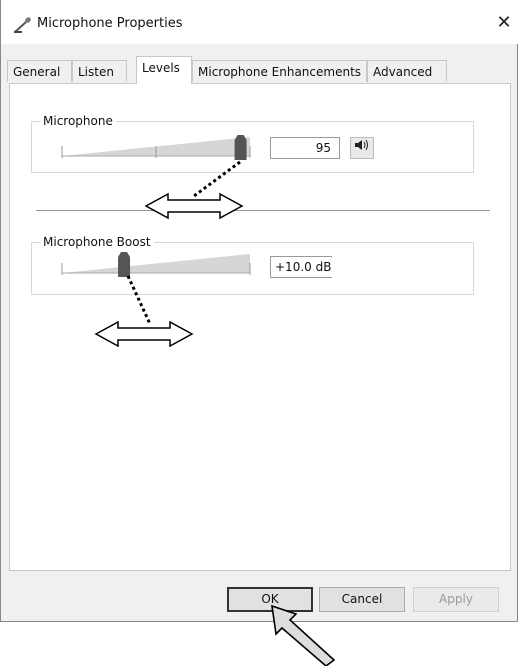 The width and height of the screenshot is (520, 666). Describe the element at coordinates (305, 148) in the screenshot. I see `microphone-level-value: 95` at that location.